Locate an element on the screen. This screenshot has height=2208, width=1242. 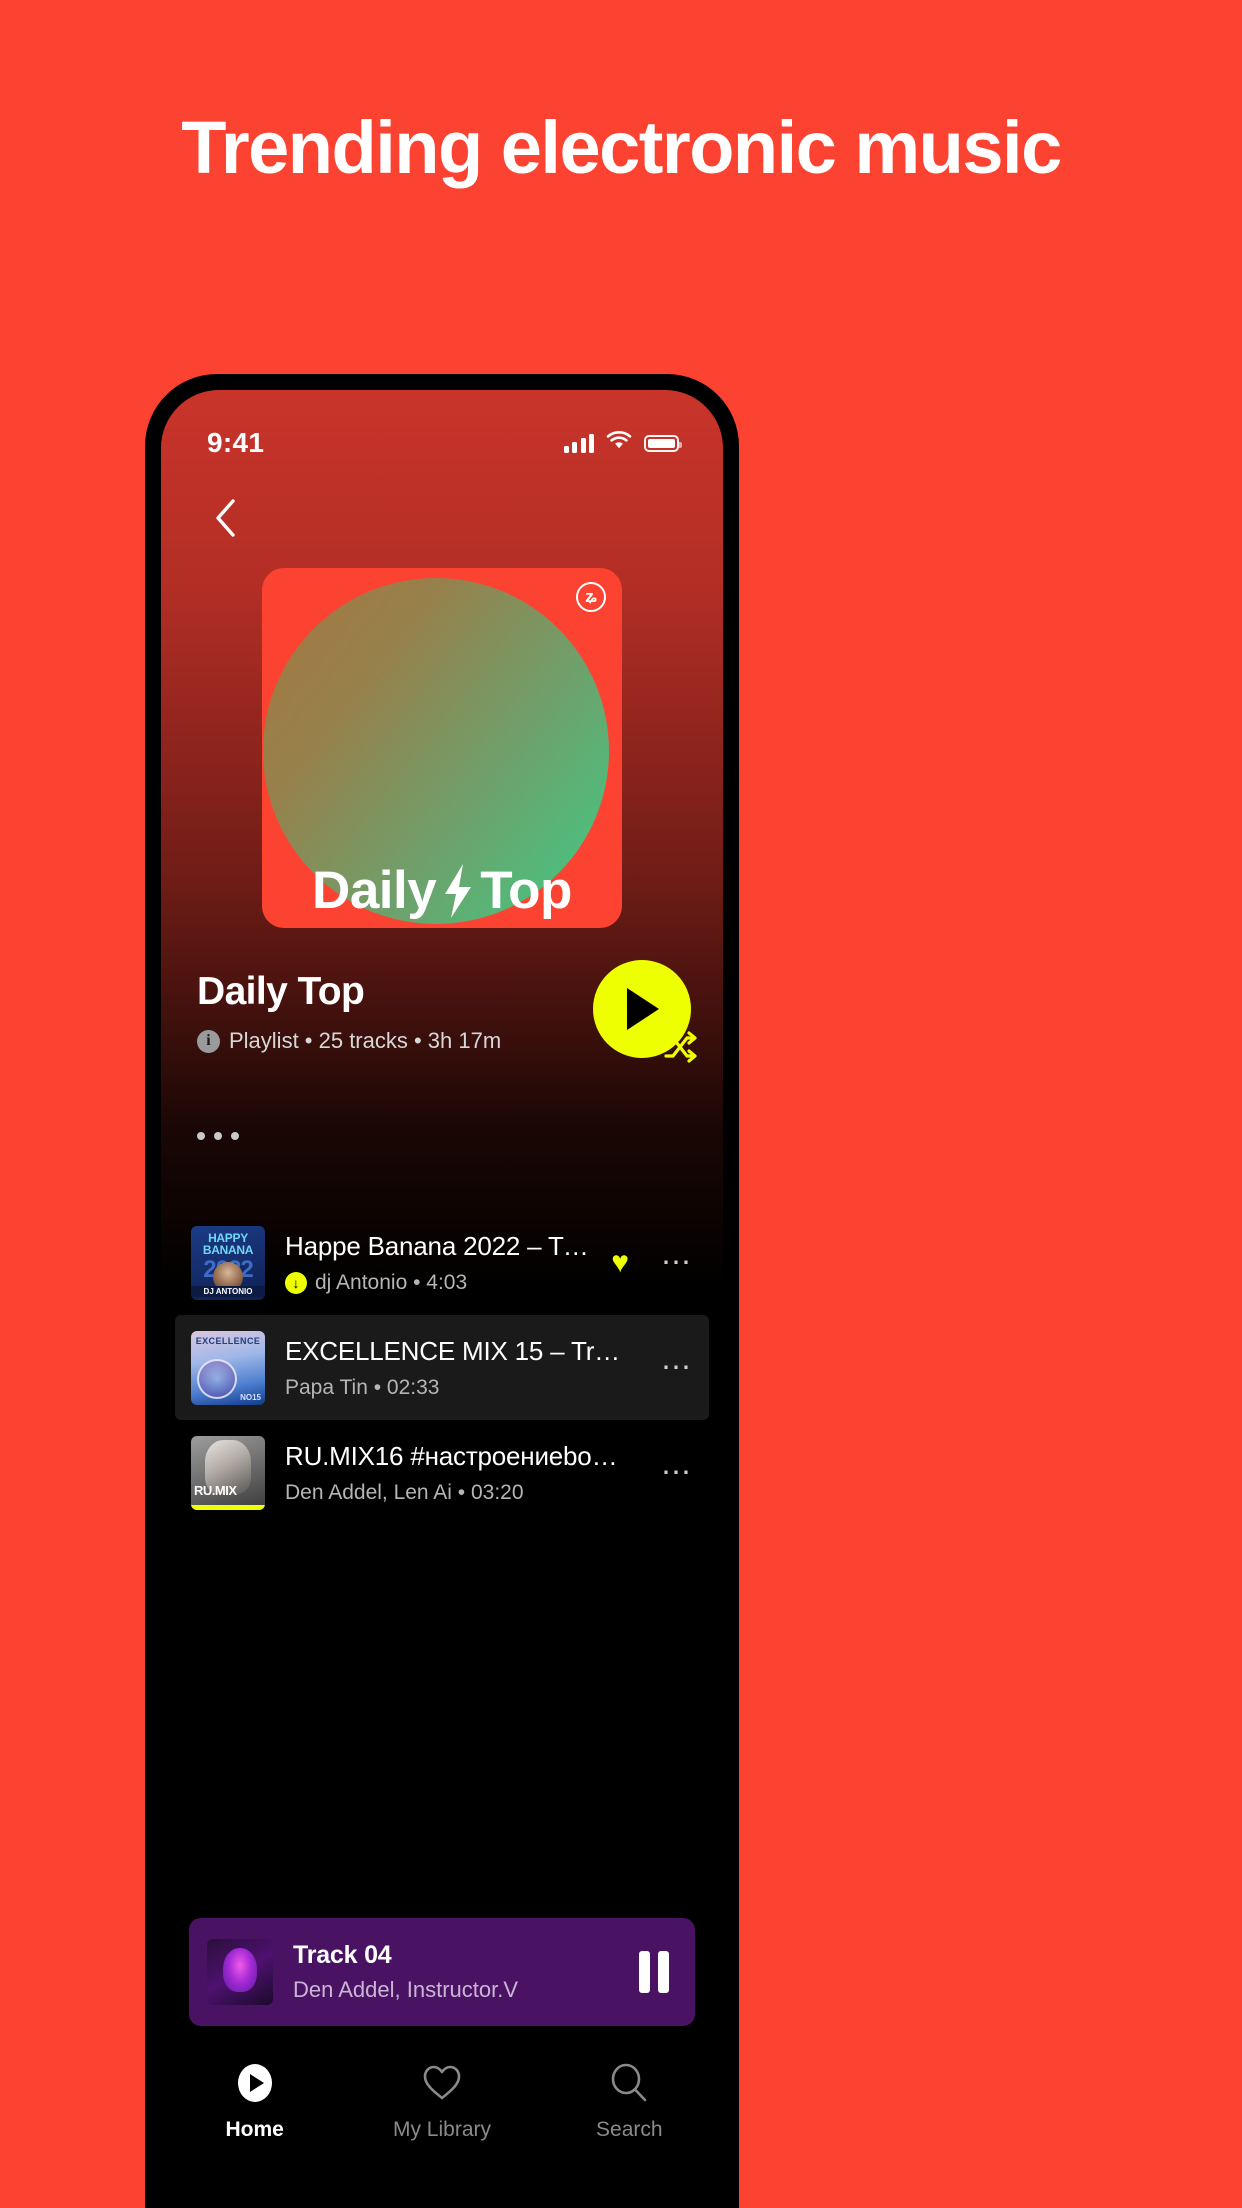
mask-artwork is located at coordinates (240, 1972).